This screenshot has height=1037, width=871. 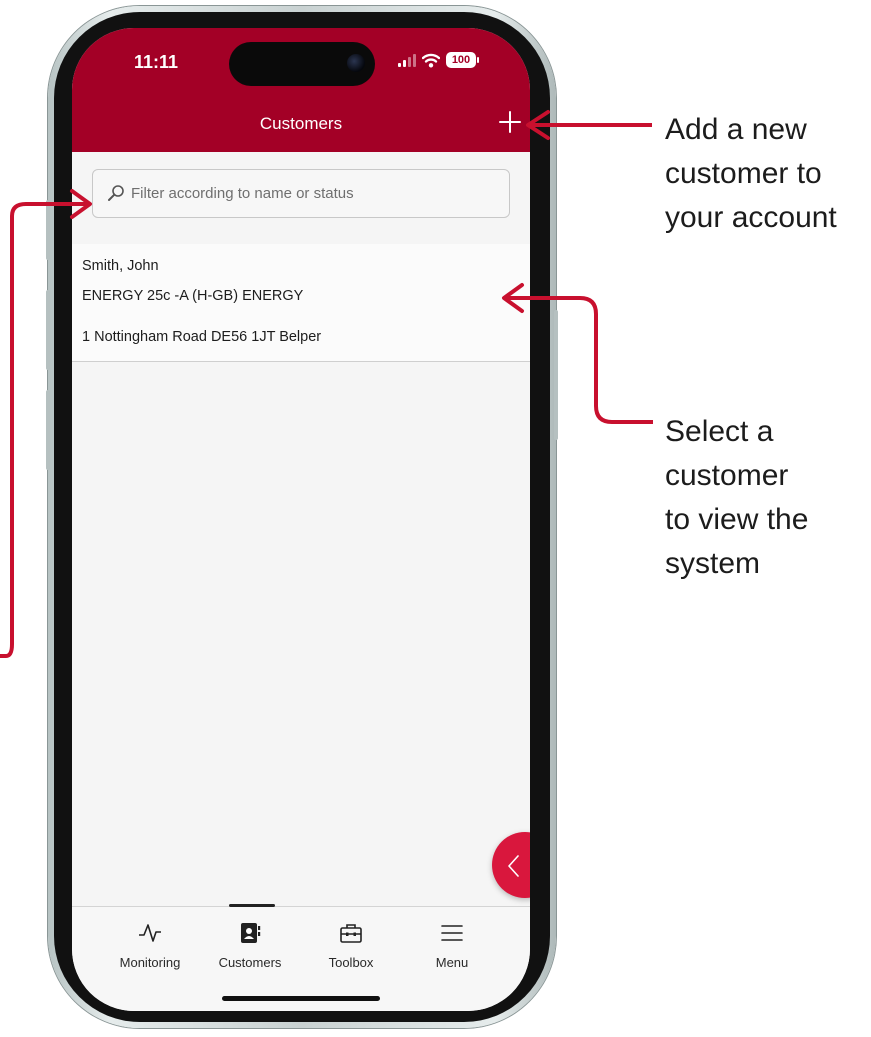 I want to click on app-header: 11:11 100 Customers, so click(x=301, y=90).